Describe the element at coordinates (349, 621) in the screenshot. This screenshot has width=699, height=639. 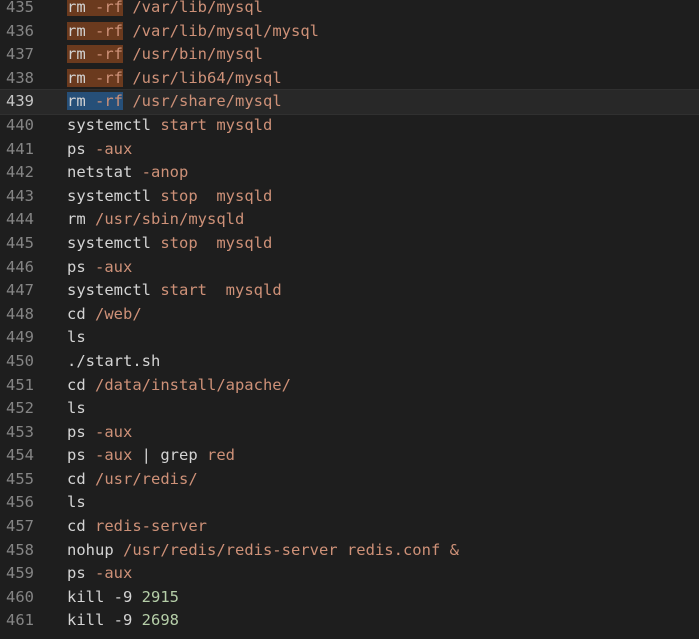
I see `code-line: 461 kill -9 2698` at that location.